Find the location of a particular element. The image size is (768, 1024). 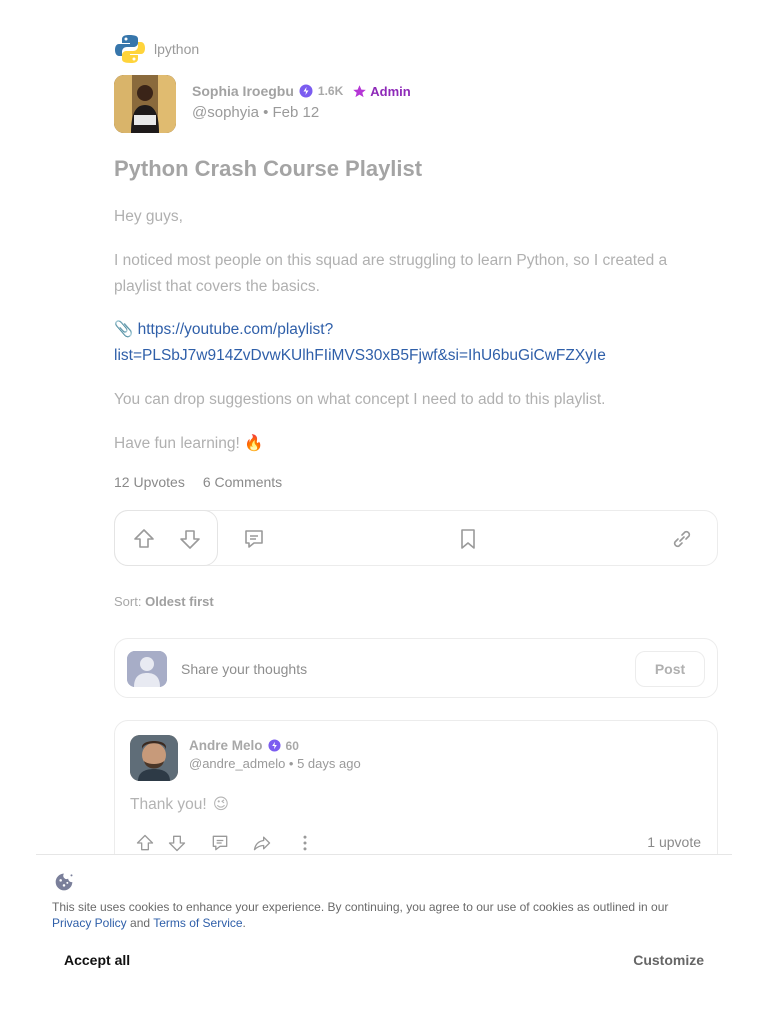

author-name: Sophia Iroegbu is located at coordinates (243, 91).